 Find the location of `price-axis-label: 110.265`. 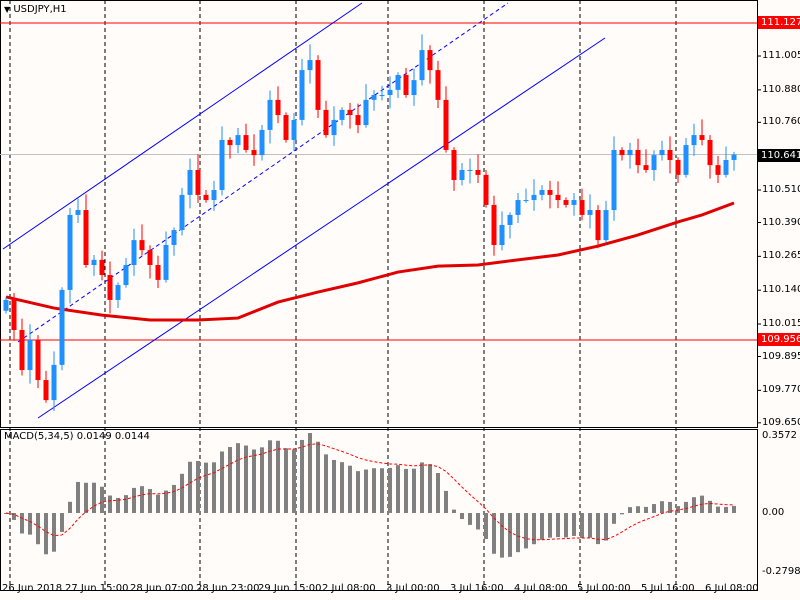

price-axis-label: 110.265 is located at coordinates (781, 256).